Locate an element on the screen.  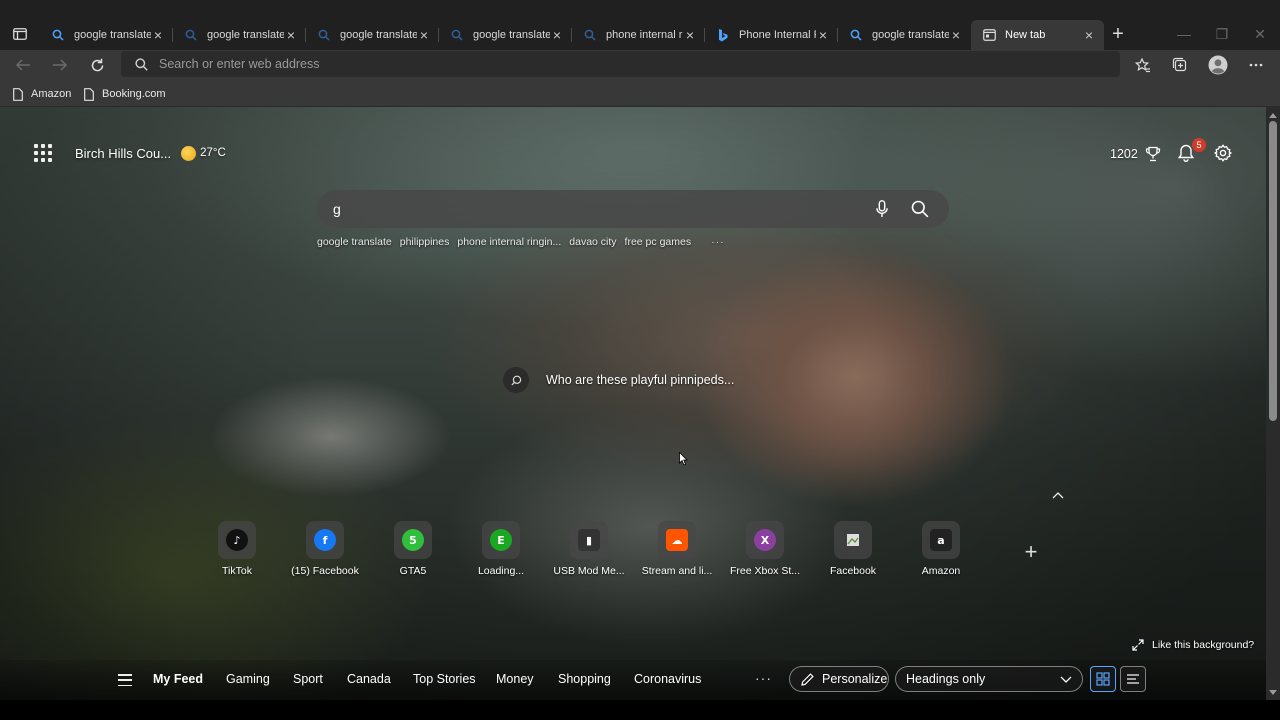
e-icon: E is located at coordinates (501, 540).